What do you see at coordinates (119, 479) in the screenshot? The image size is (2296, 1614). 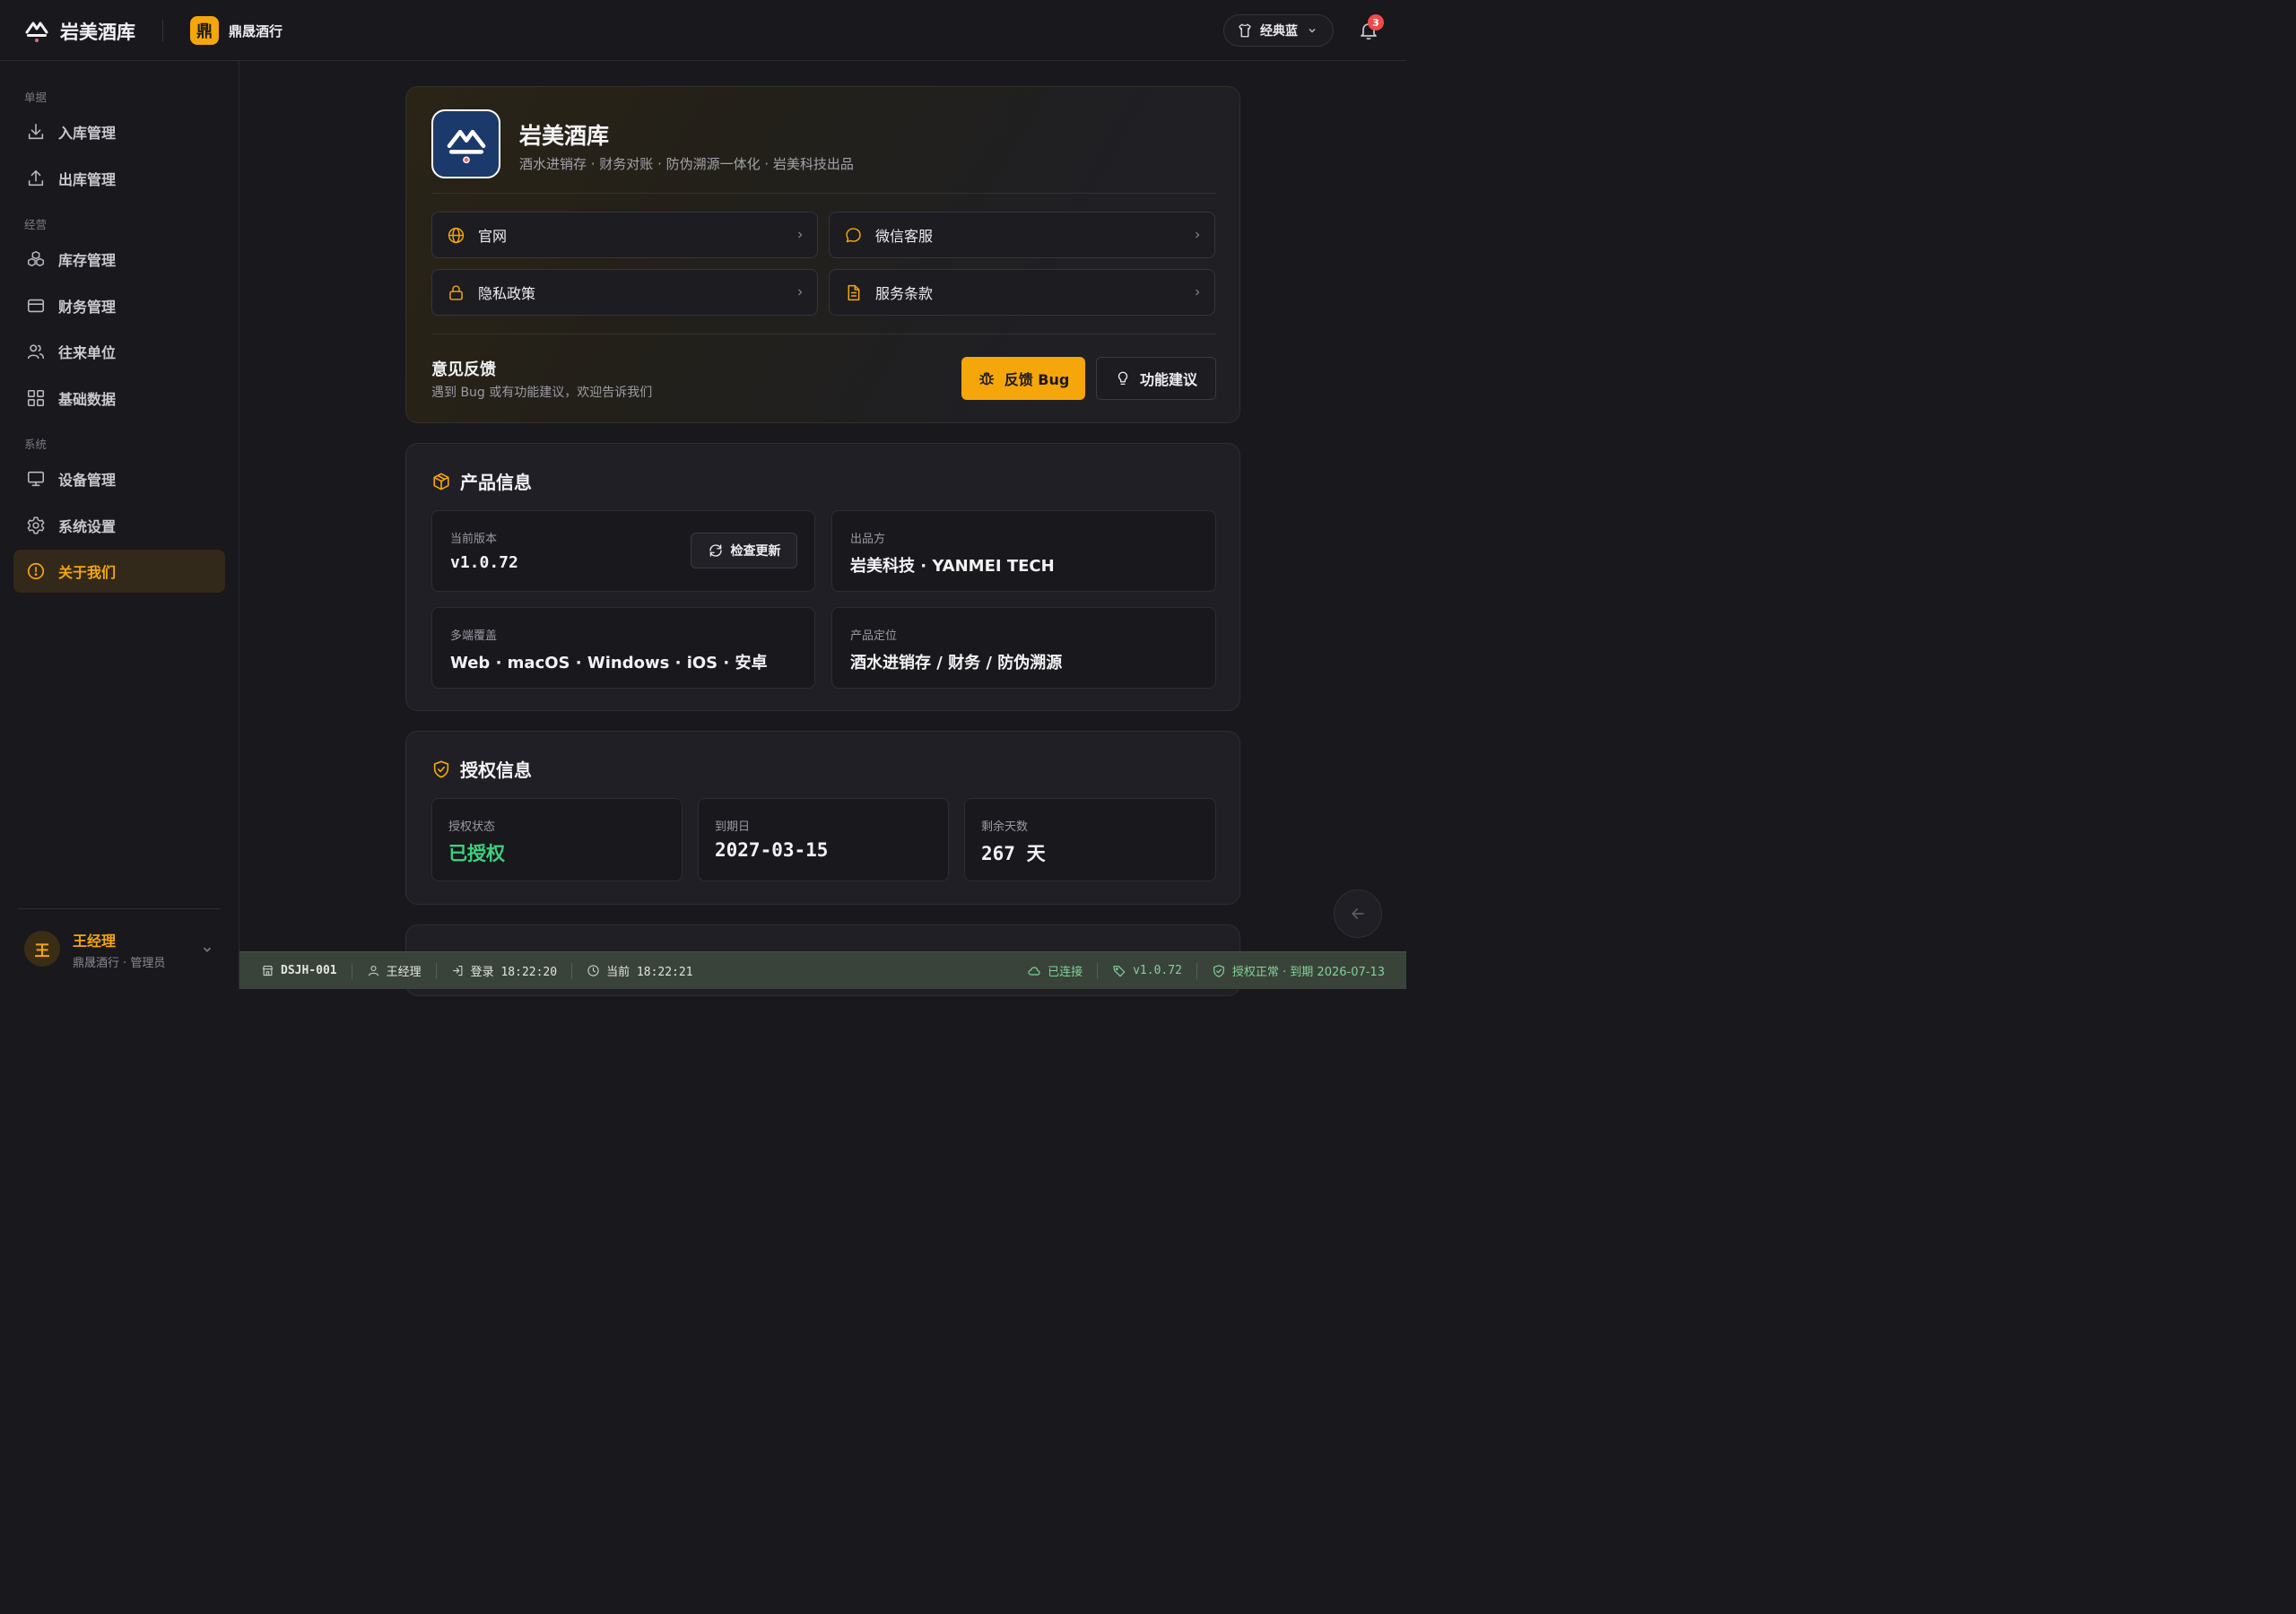 I see `sidebar-item-devices: 设备管理` at bounding box center [119, 479].